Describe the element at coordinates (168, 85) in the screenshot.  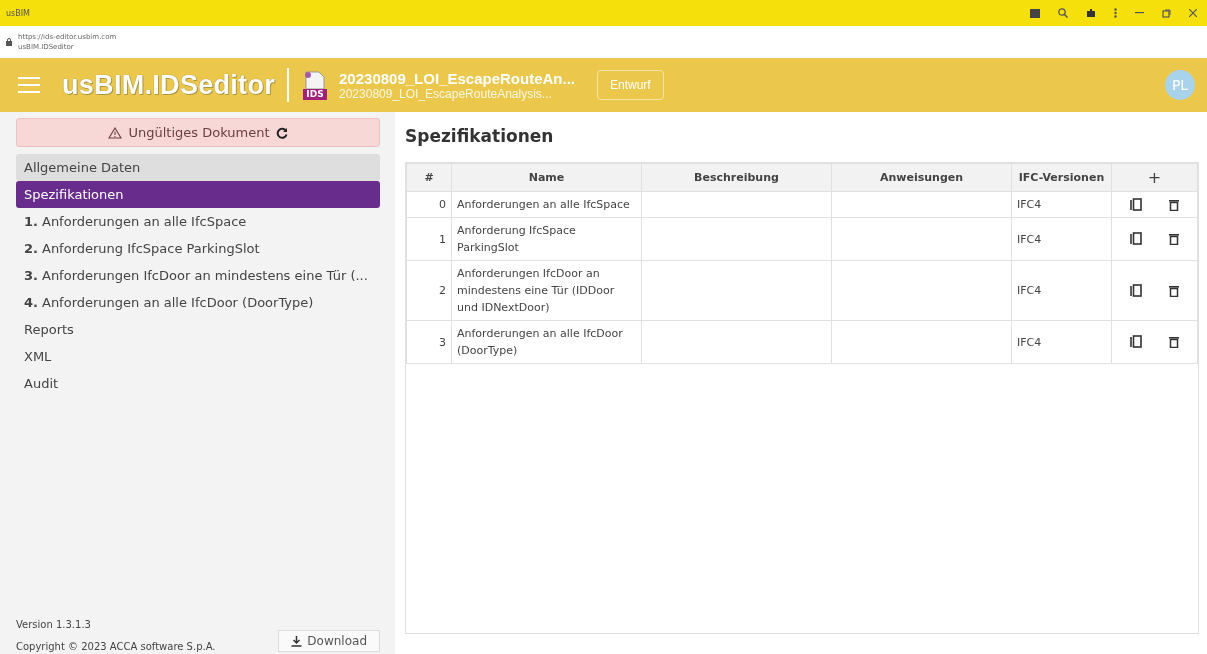
I see `app-logo: usBIM.IDSeditor` at that location.